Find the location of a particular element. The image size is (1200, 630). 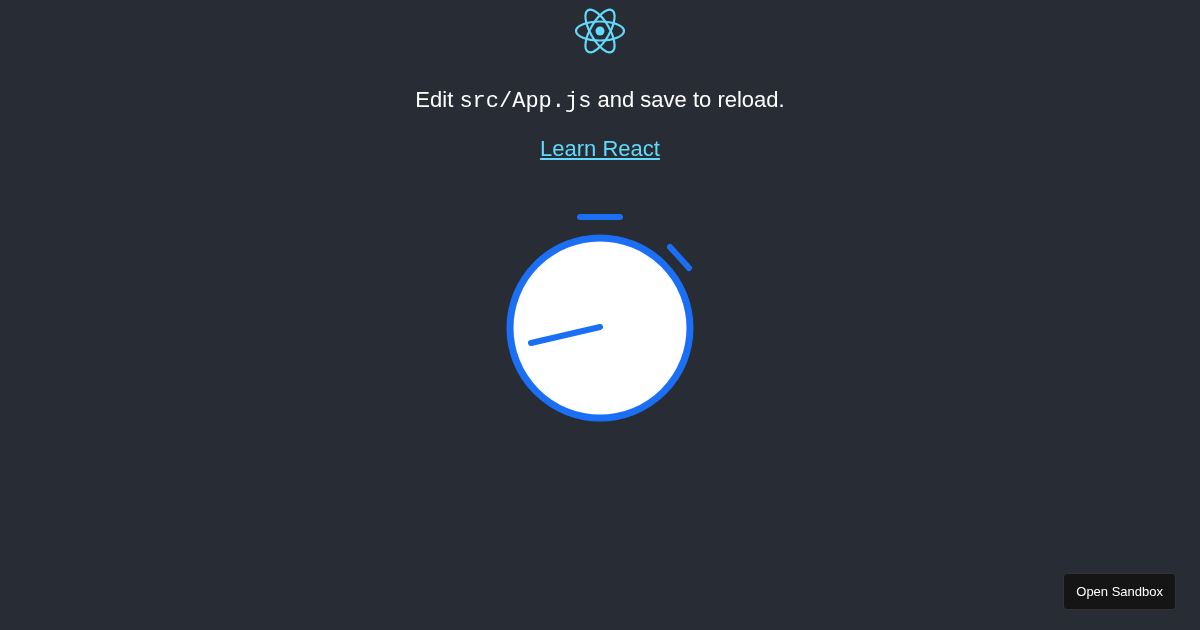

instruction-text: Edit src/App.js and save to reload. is located at coordinates (600, 101).